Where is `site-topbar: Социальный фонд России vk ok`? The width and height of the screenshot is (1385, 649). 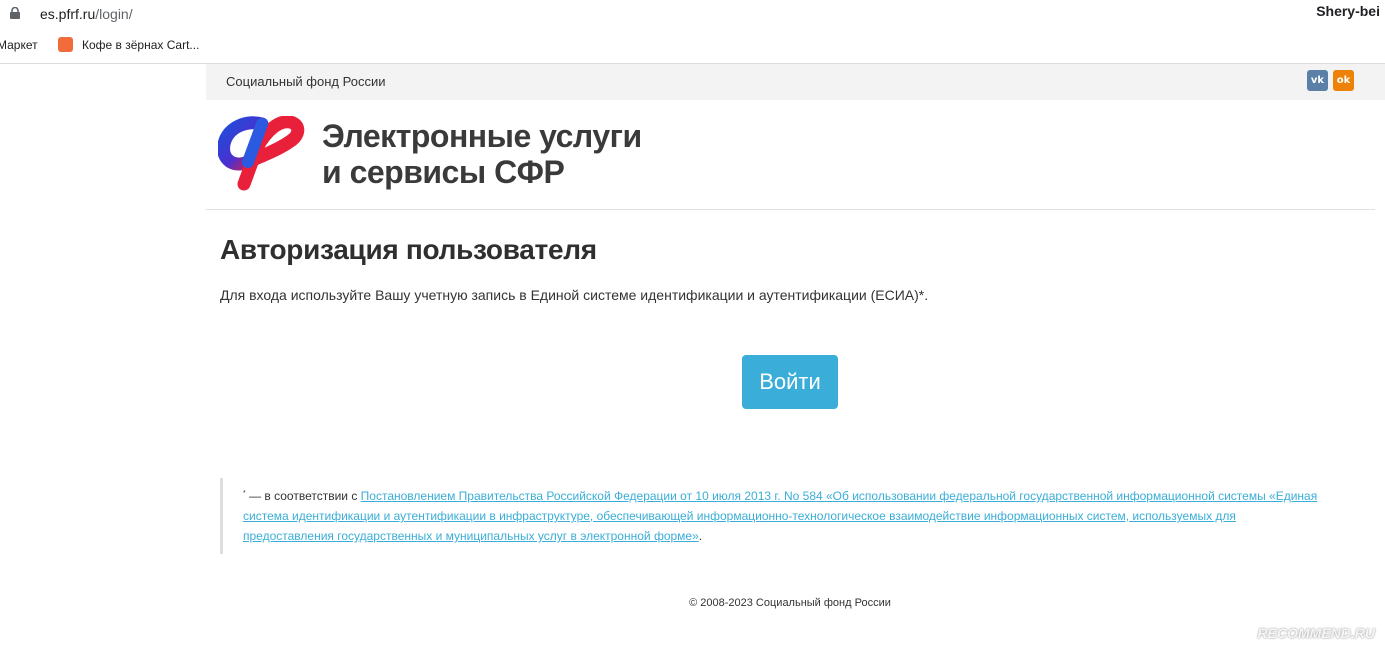 site-topbar: Социальный фонд России vk ok is located at coordinates (795, 82).